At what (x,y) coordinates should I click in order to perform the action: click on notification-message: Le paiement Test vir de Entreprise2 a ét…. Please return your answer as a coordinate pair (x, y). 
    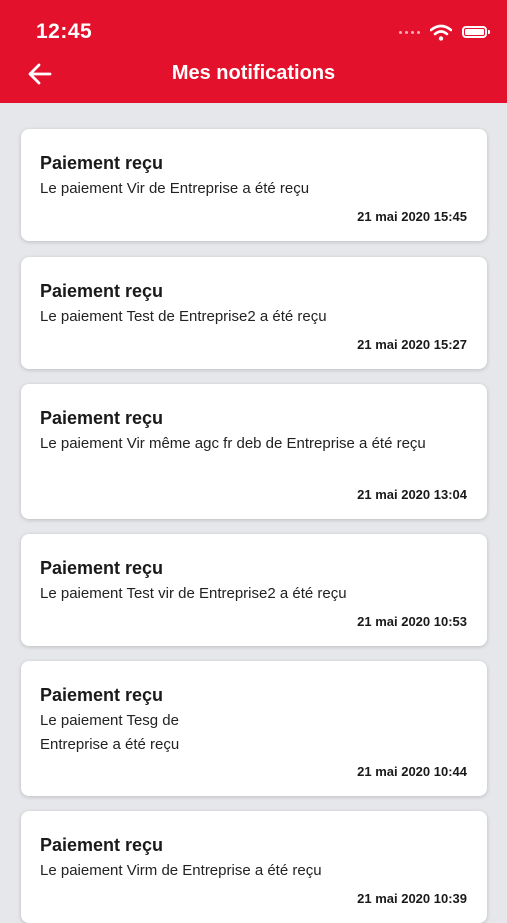
    Looking at the image, I should click on (193, 593).